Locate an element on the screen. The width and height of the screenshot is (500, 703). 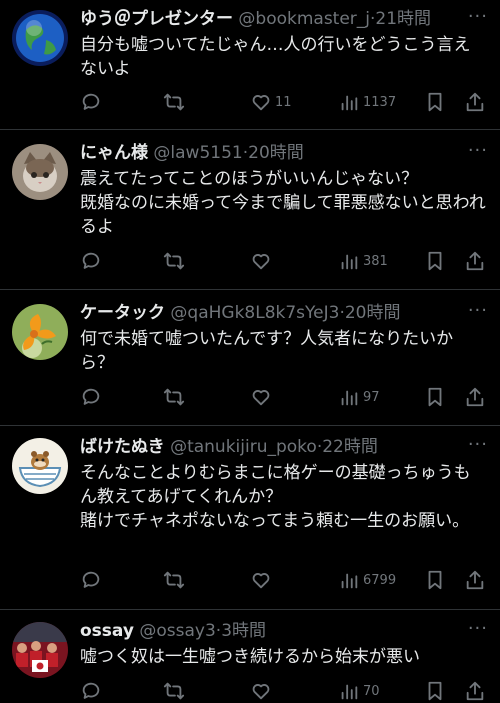
crowd-flag-avatar-icon is located at coordinates (40, 650).